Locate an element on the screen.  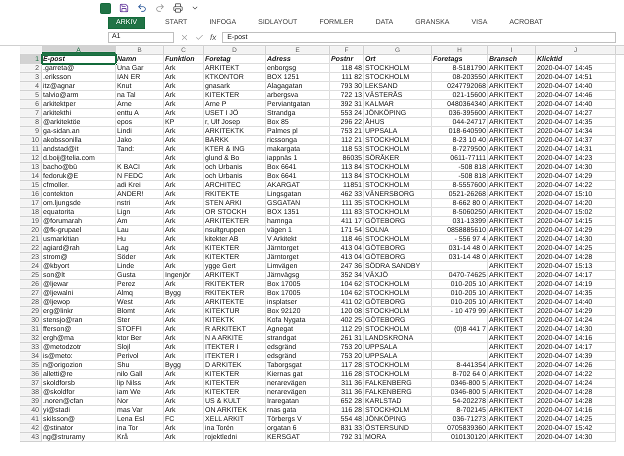
check-icon is located at coordinates (199, 37).